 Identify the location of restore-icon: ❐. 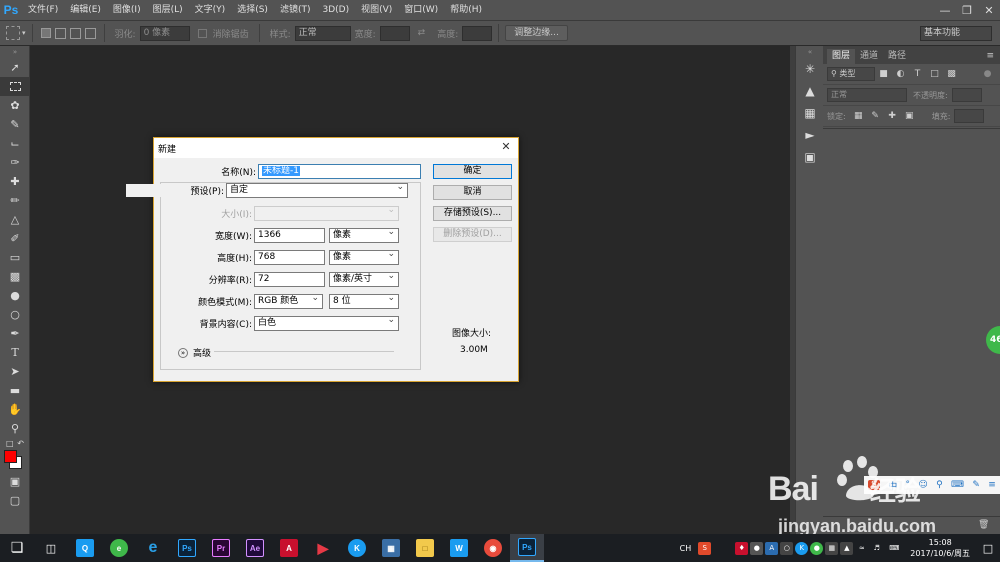
(967, 10).